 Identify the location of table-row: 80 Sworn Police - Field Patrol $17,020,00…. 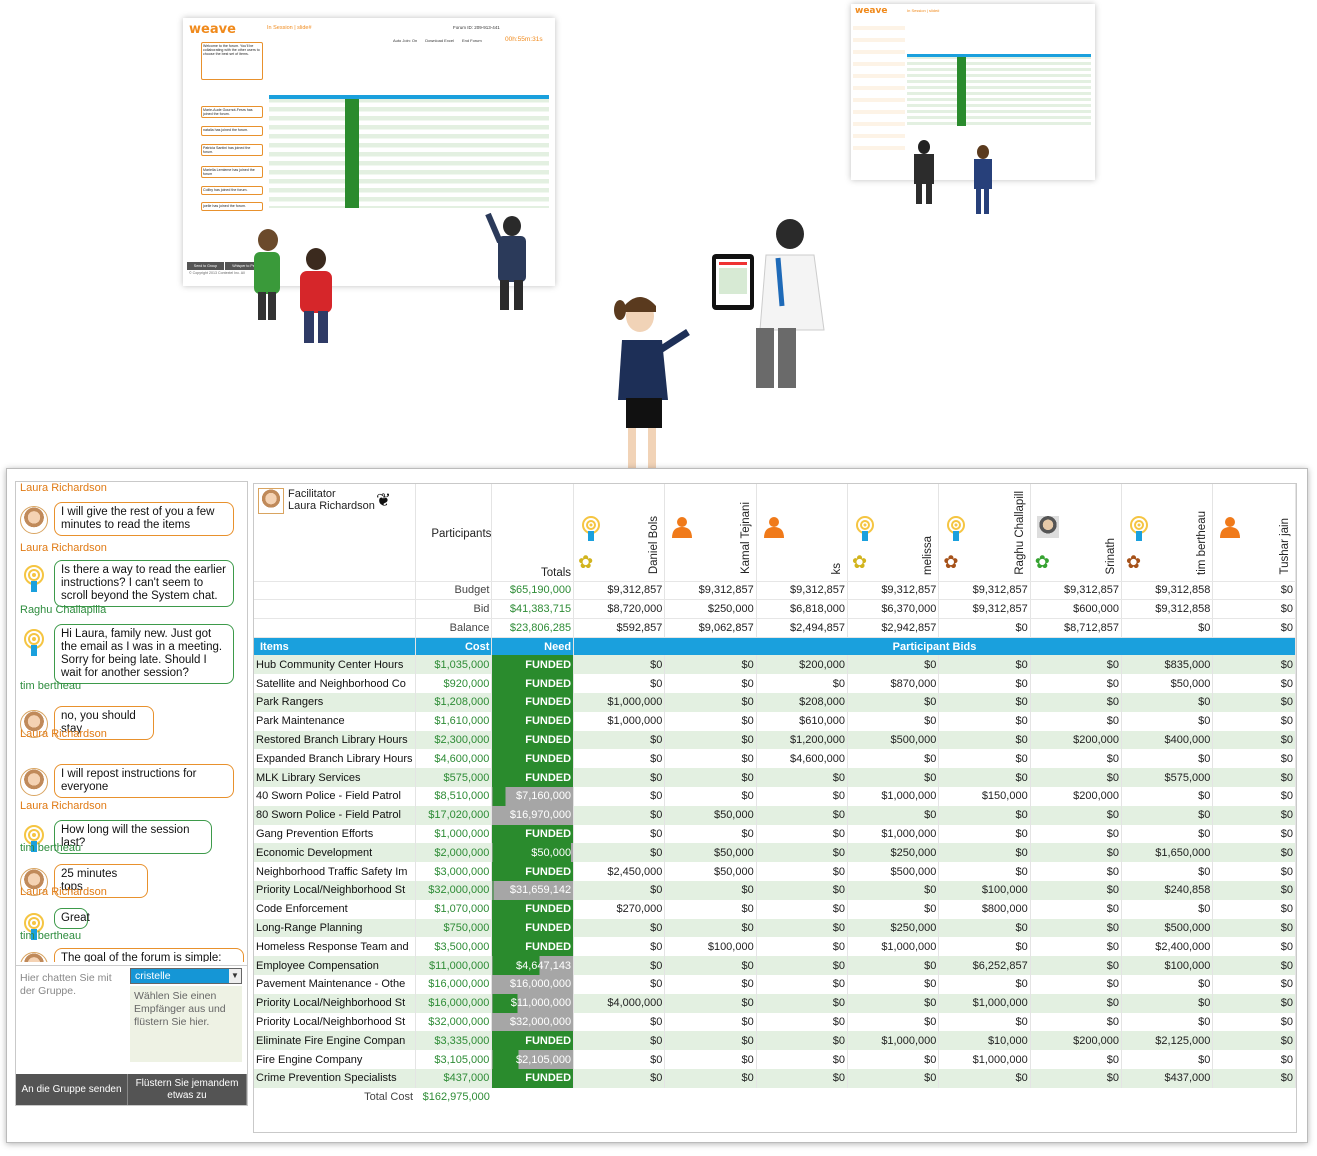
(775, 815).